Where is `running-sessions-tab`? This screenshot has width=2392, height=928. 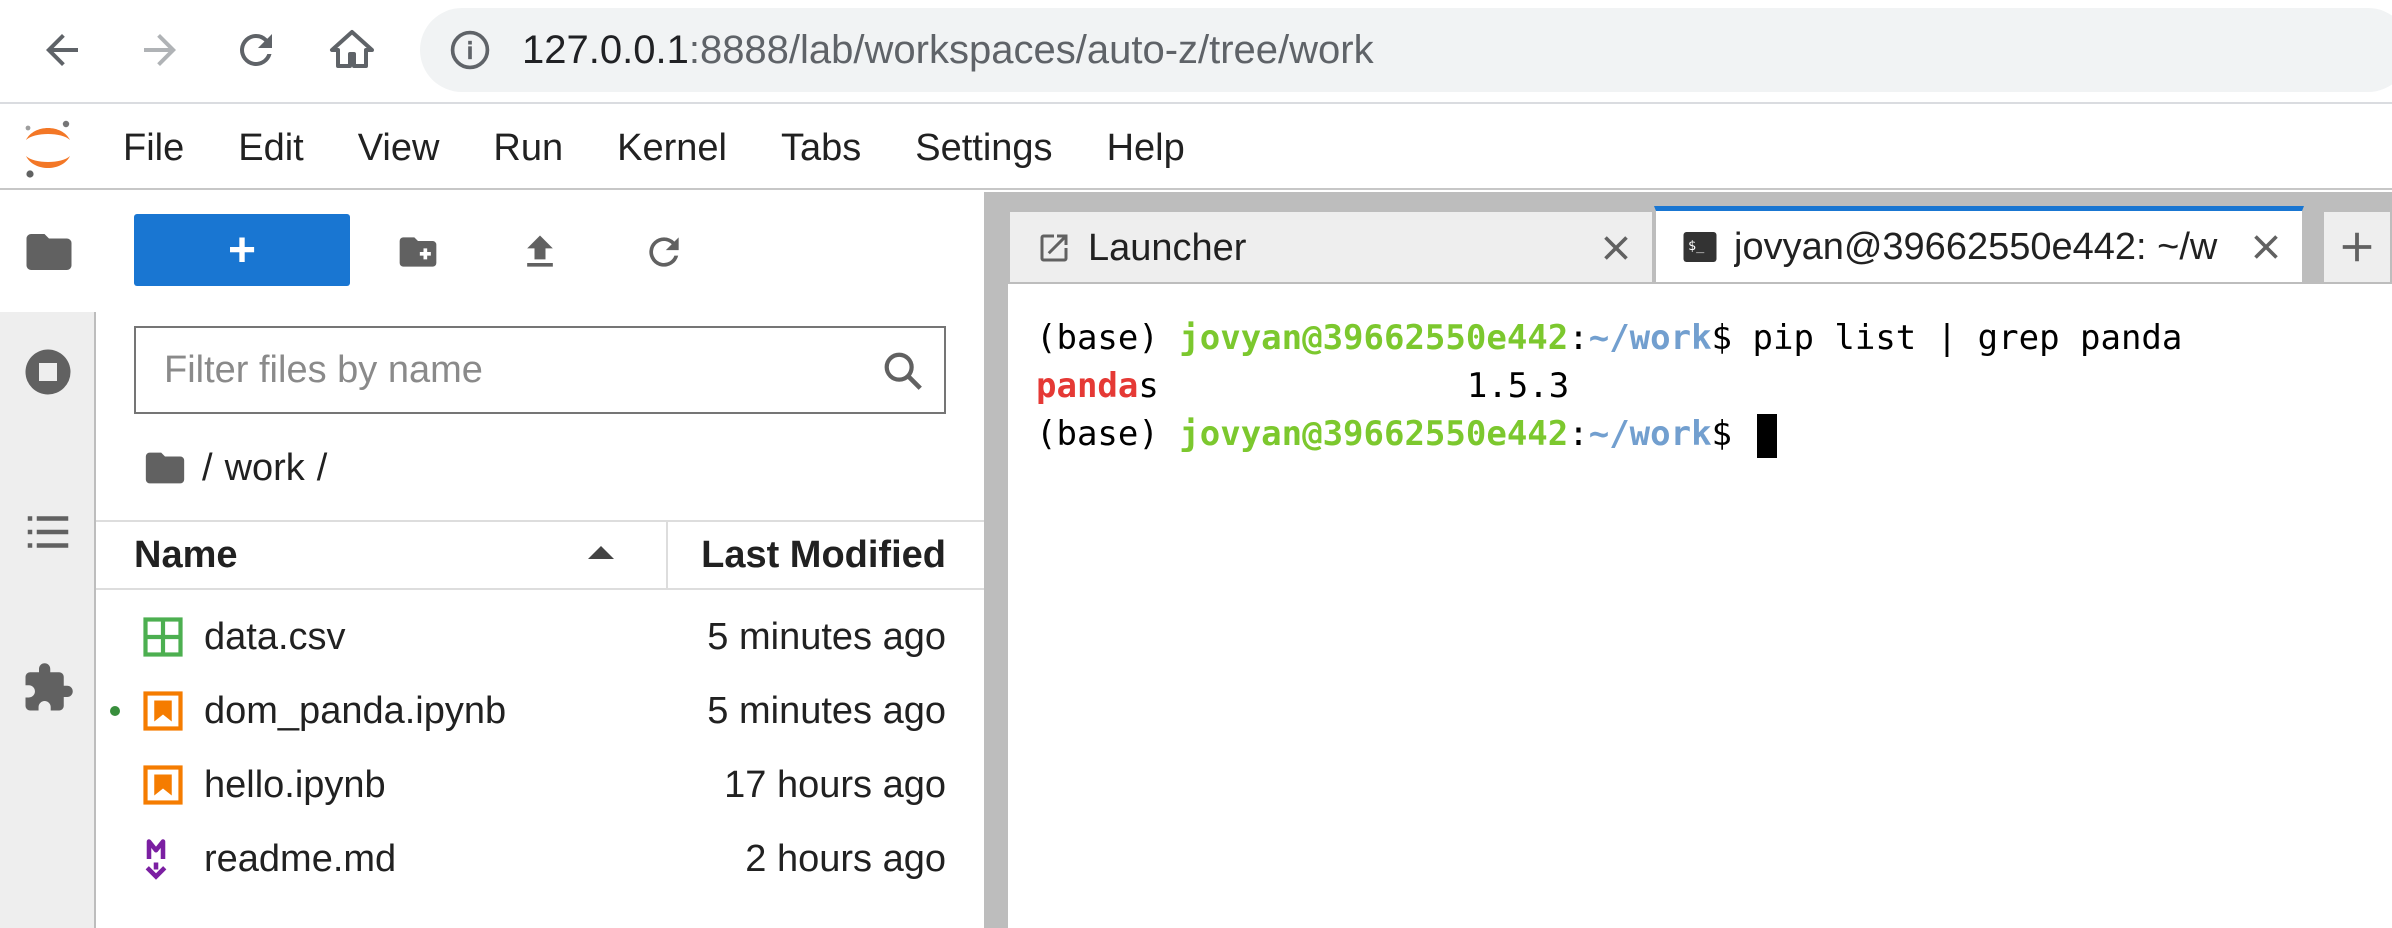
running-sessions-tab is located at coordinates (48, 372).